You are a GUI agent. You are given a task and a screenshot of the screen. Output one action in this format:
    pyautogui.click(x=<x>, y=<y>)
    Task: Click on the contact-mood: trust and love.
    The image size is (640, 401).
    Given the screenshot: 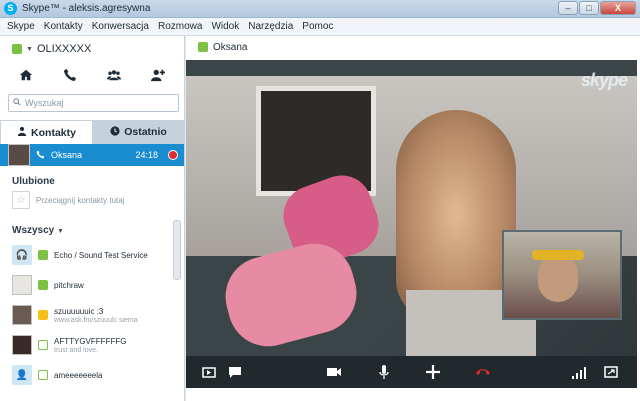 What is the action you would take?
    pyautogui.click(x=76, y=350)
    